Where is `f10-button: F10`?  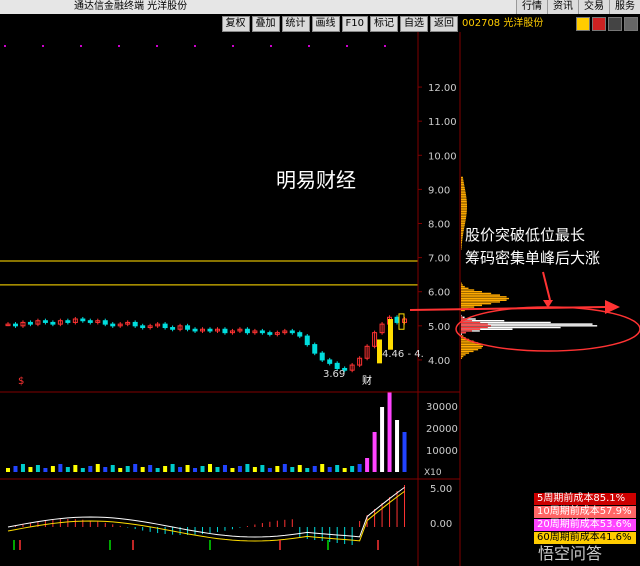 f10-button: F10 is located at coordinates (354, 24).